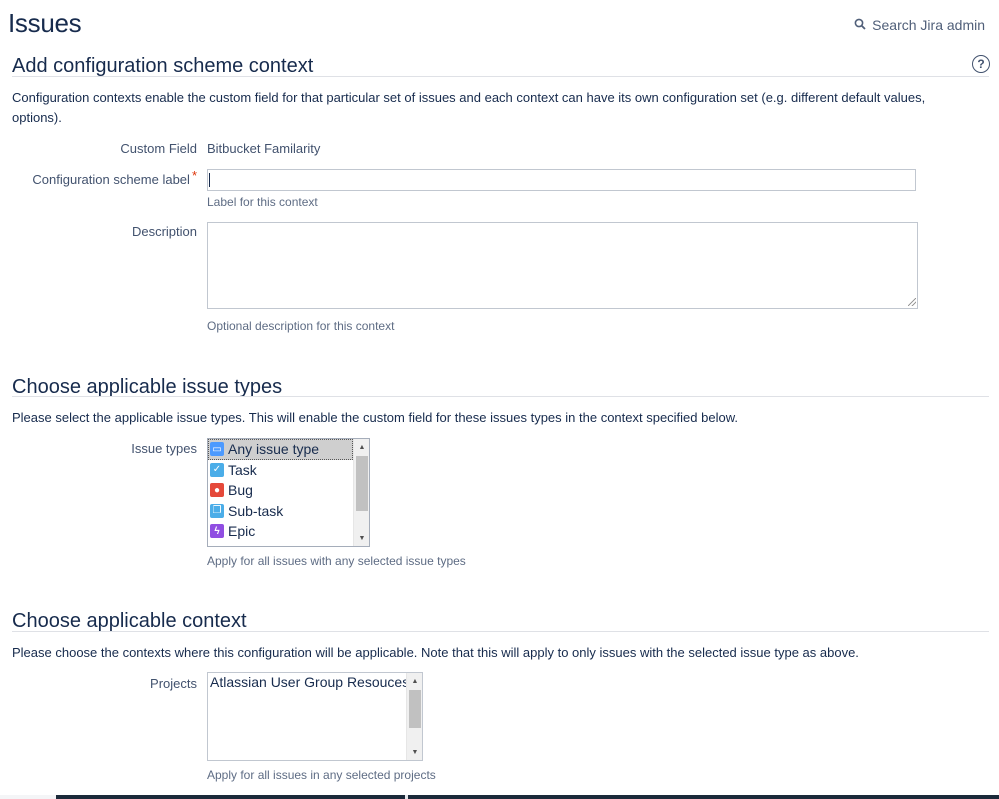 This screenshot has height=799, width=999. Describe the element at coordinates (981, 64) in the screenshot. I see `help-icon: ?` at that location.